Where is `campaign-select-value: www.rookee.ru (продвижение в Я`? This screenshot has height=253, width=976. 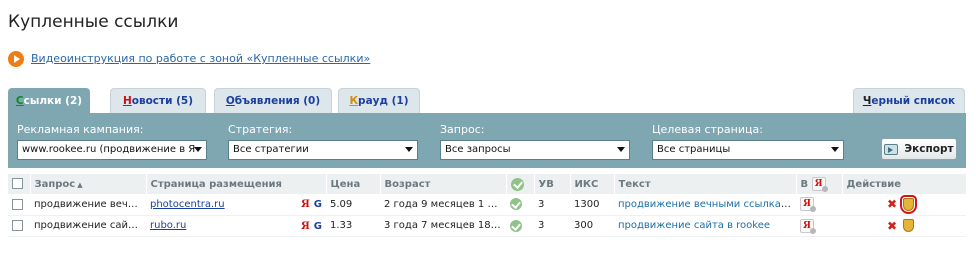 campaign-select-value: www.rookee.ru (продвижение в Я is located at coordinates (109, 149).